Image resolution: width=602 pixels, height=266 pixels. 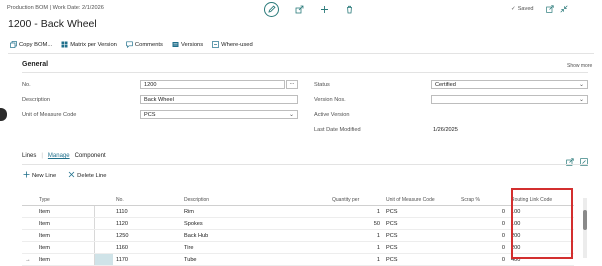 I want to click on no-field: 1200, so click(x=212, y=84).